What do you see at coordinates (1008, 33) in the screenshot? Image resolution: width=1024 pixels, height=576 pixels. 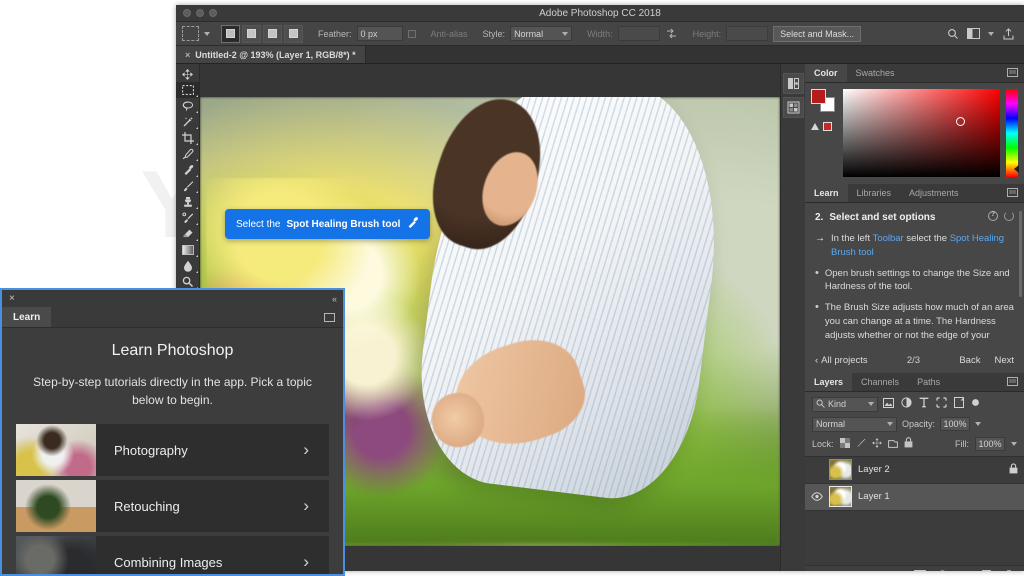 I see `share-icon` at bounding box center [1008, 33].